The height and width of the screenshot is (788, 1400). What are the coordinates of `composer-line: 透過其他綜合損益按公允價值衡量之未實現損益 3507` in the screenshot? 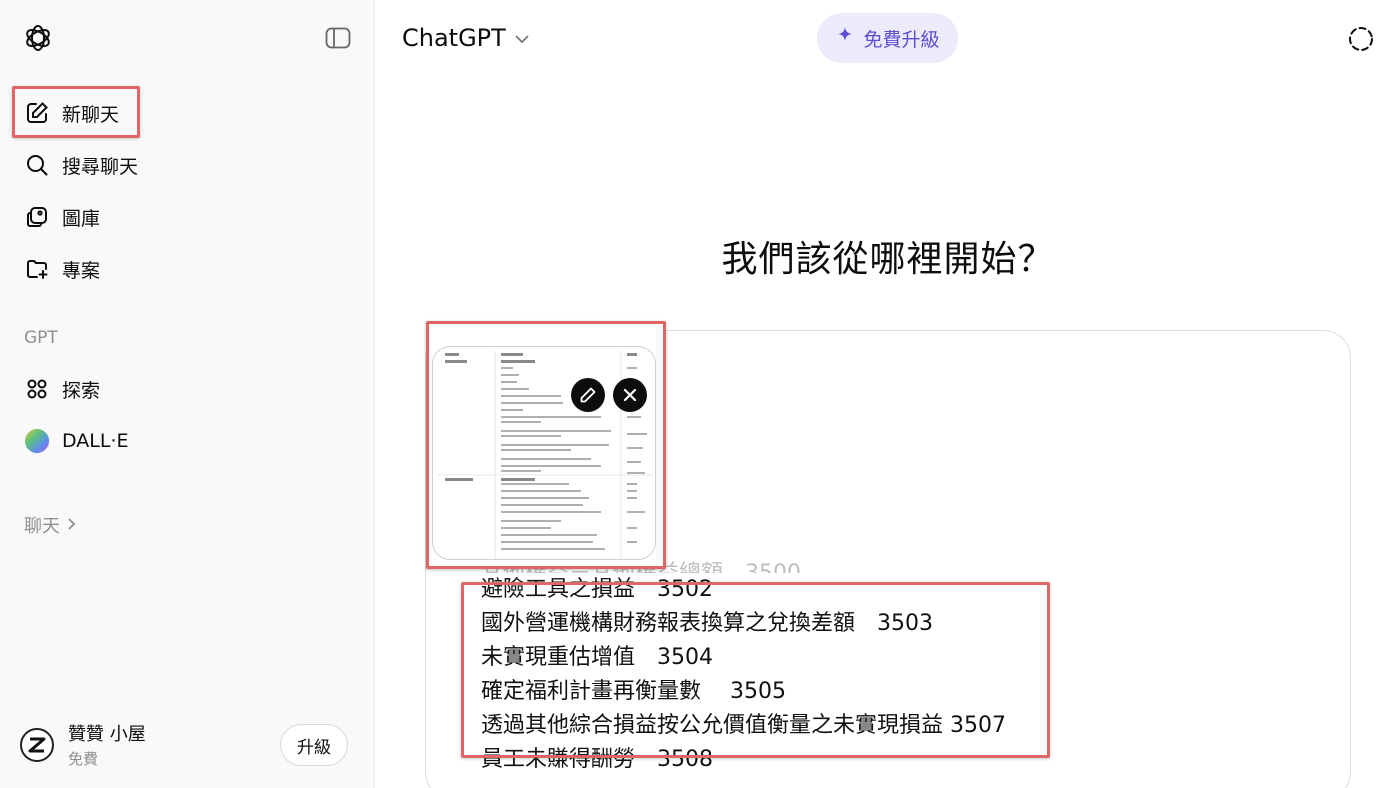 It's located at (743, 725).